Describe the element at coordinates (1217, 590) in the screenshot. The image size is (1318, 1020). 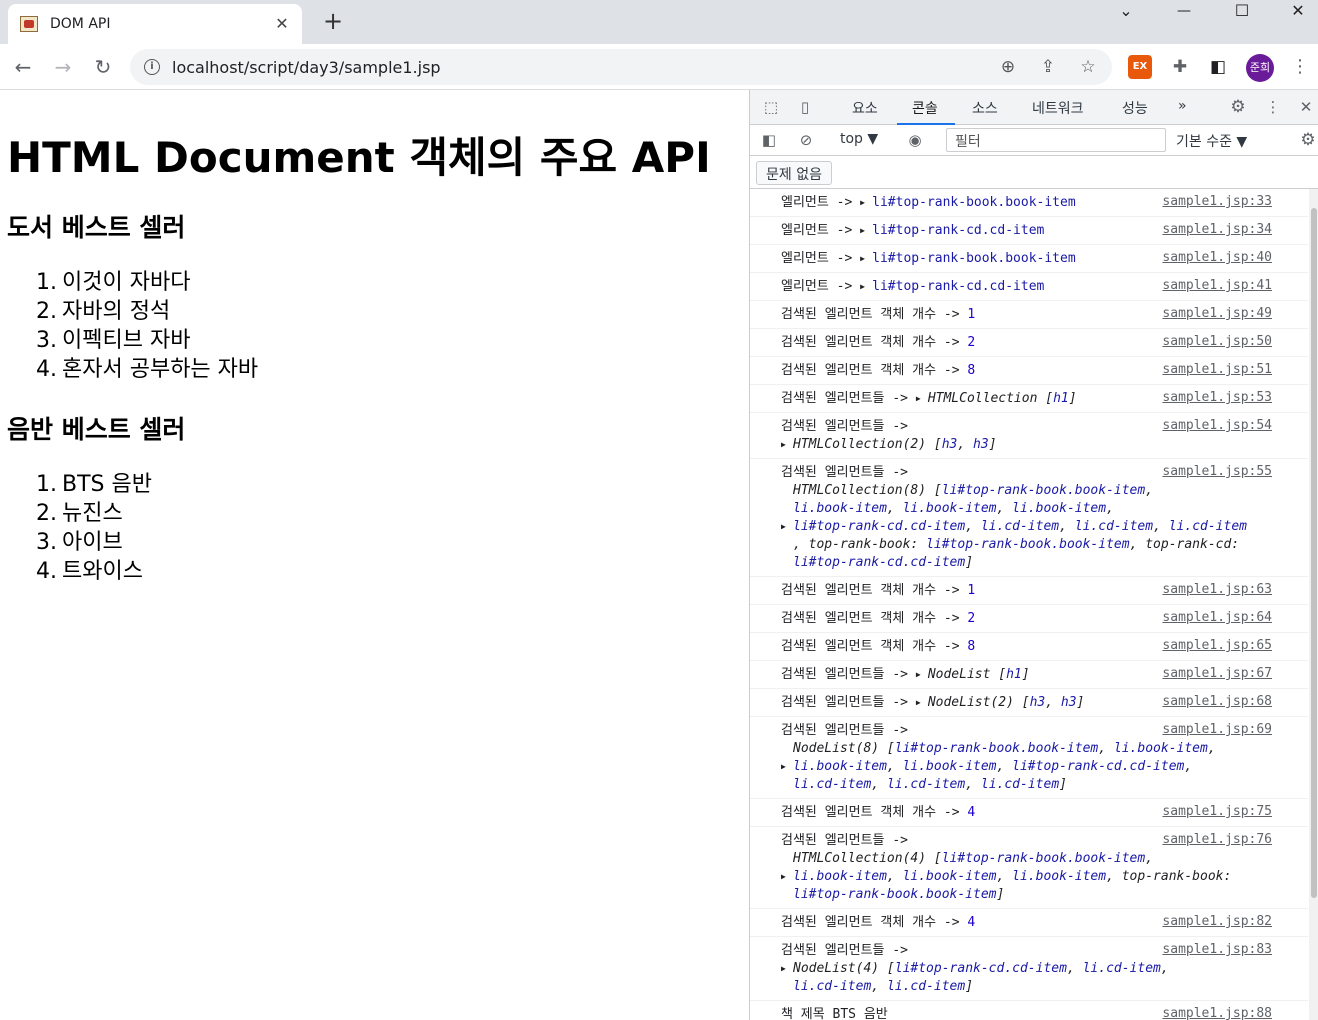
I see `console-source-link: sample1.jsp:63` at that location.